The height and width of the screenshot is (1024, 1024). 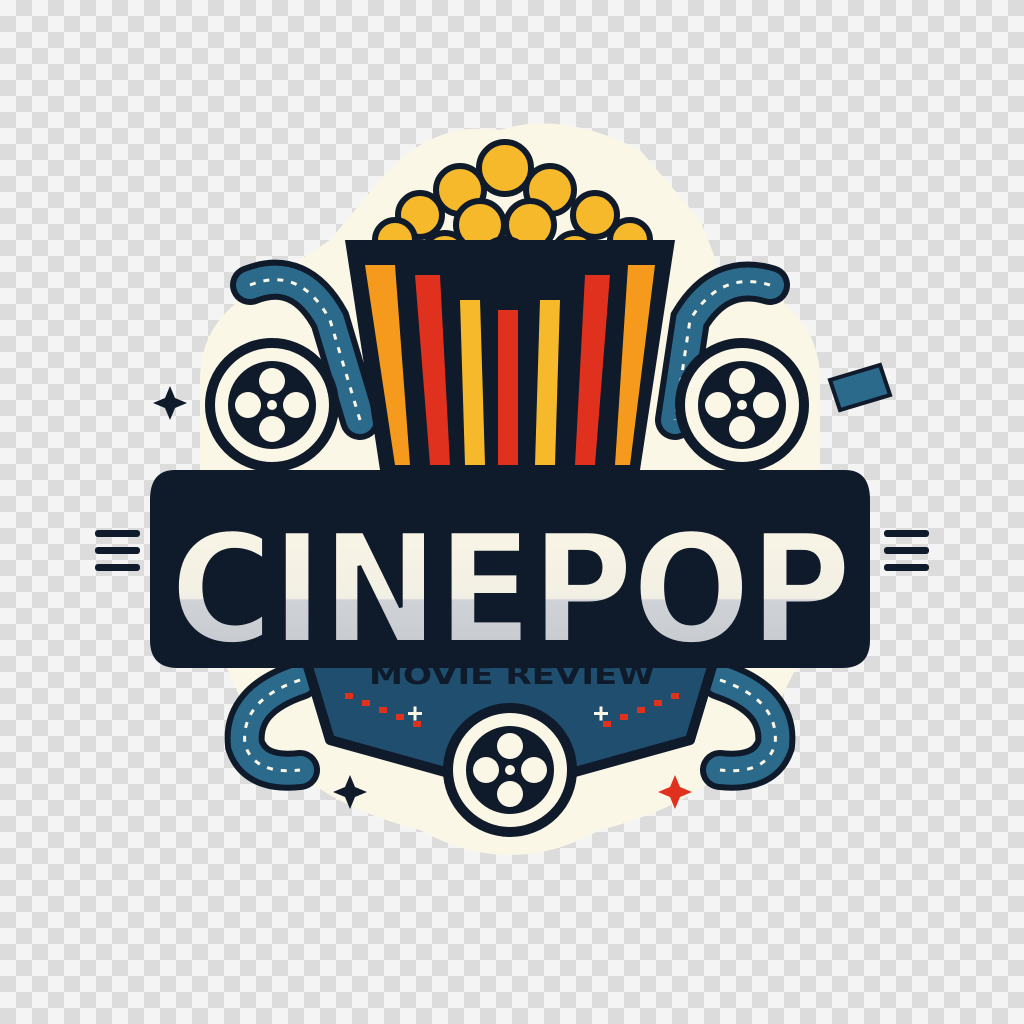 What do you see at coordinates (510, 589) in the screenshot?
I see `brand-name: CINEPOP` at bounding box center [510, 589].